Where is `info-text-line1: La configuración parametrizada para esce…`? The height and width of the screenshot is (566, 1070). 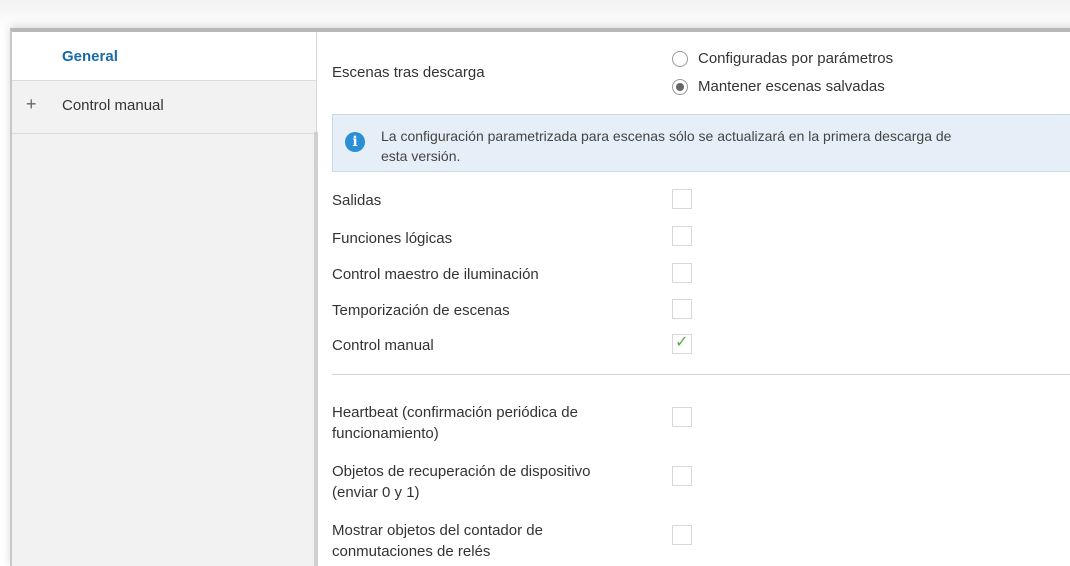
info-text-line1: La configuración parametrizada para esce… is located at coordinates (666, 136).